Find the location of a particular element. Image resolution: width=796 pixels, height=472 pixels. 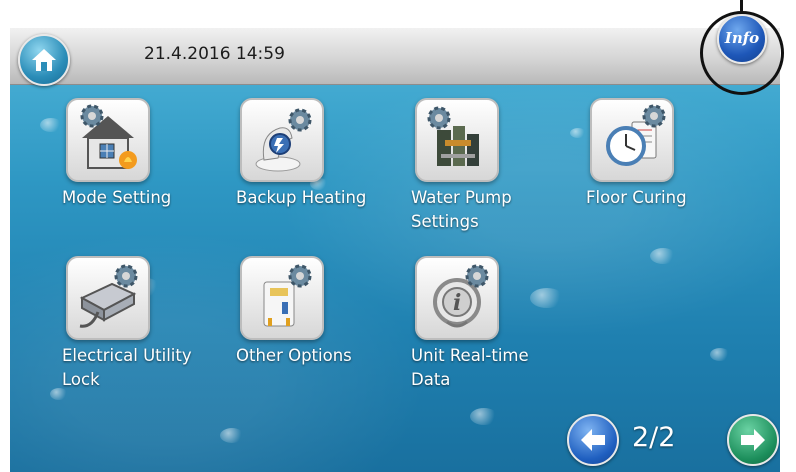

prev-page-button is located at coordinates (593, 440).